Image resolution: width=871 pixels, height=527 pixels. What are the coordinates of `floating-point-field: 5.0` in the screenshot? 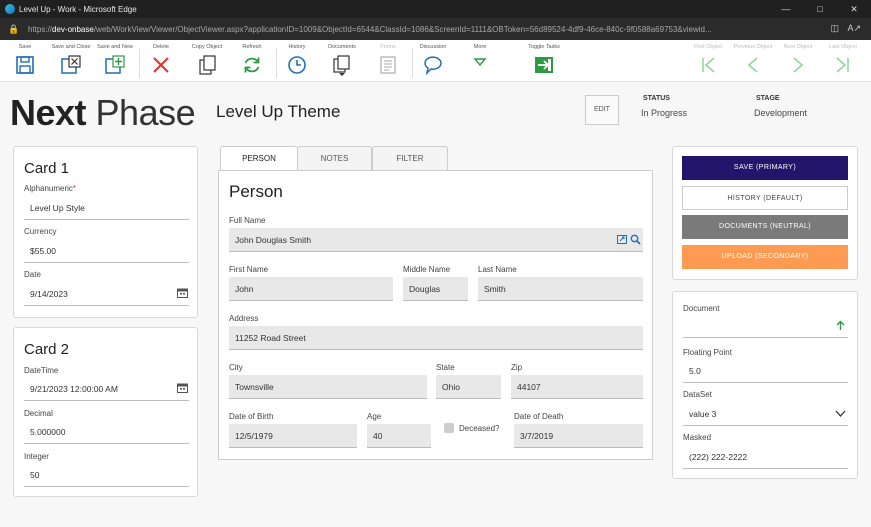 It's located at (695, 371).